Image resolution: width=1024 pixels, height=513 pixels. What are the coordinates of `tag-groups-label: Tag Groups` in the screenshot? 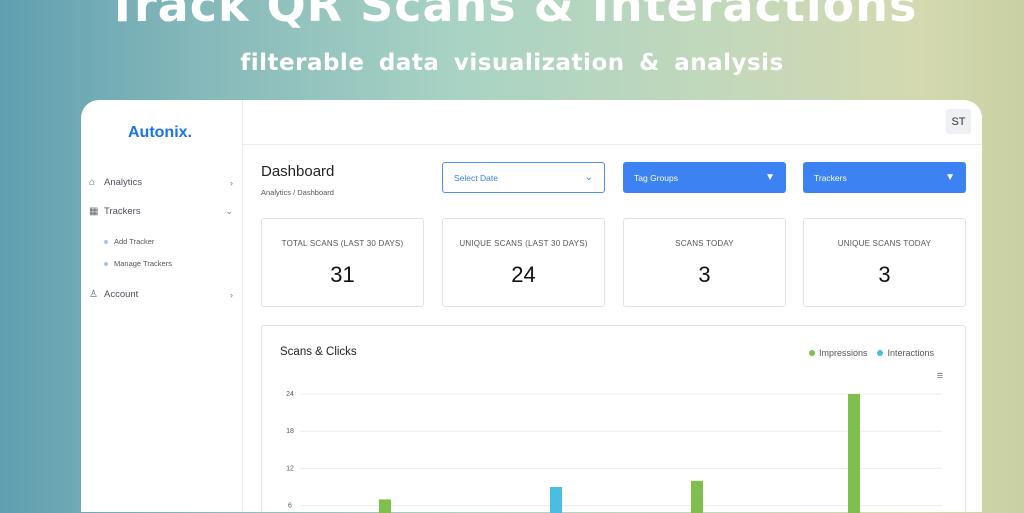 It's located at (656, 177).